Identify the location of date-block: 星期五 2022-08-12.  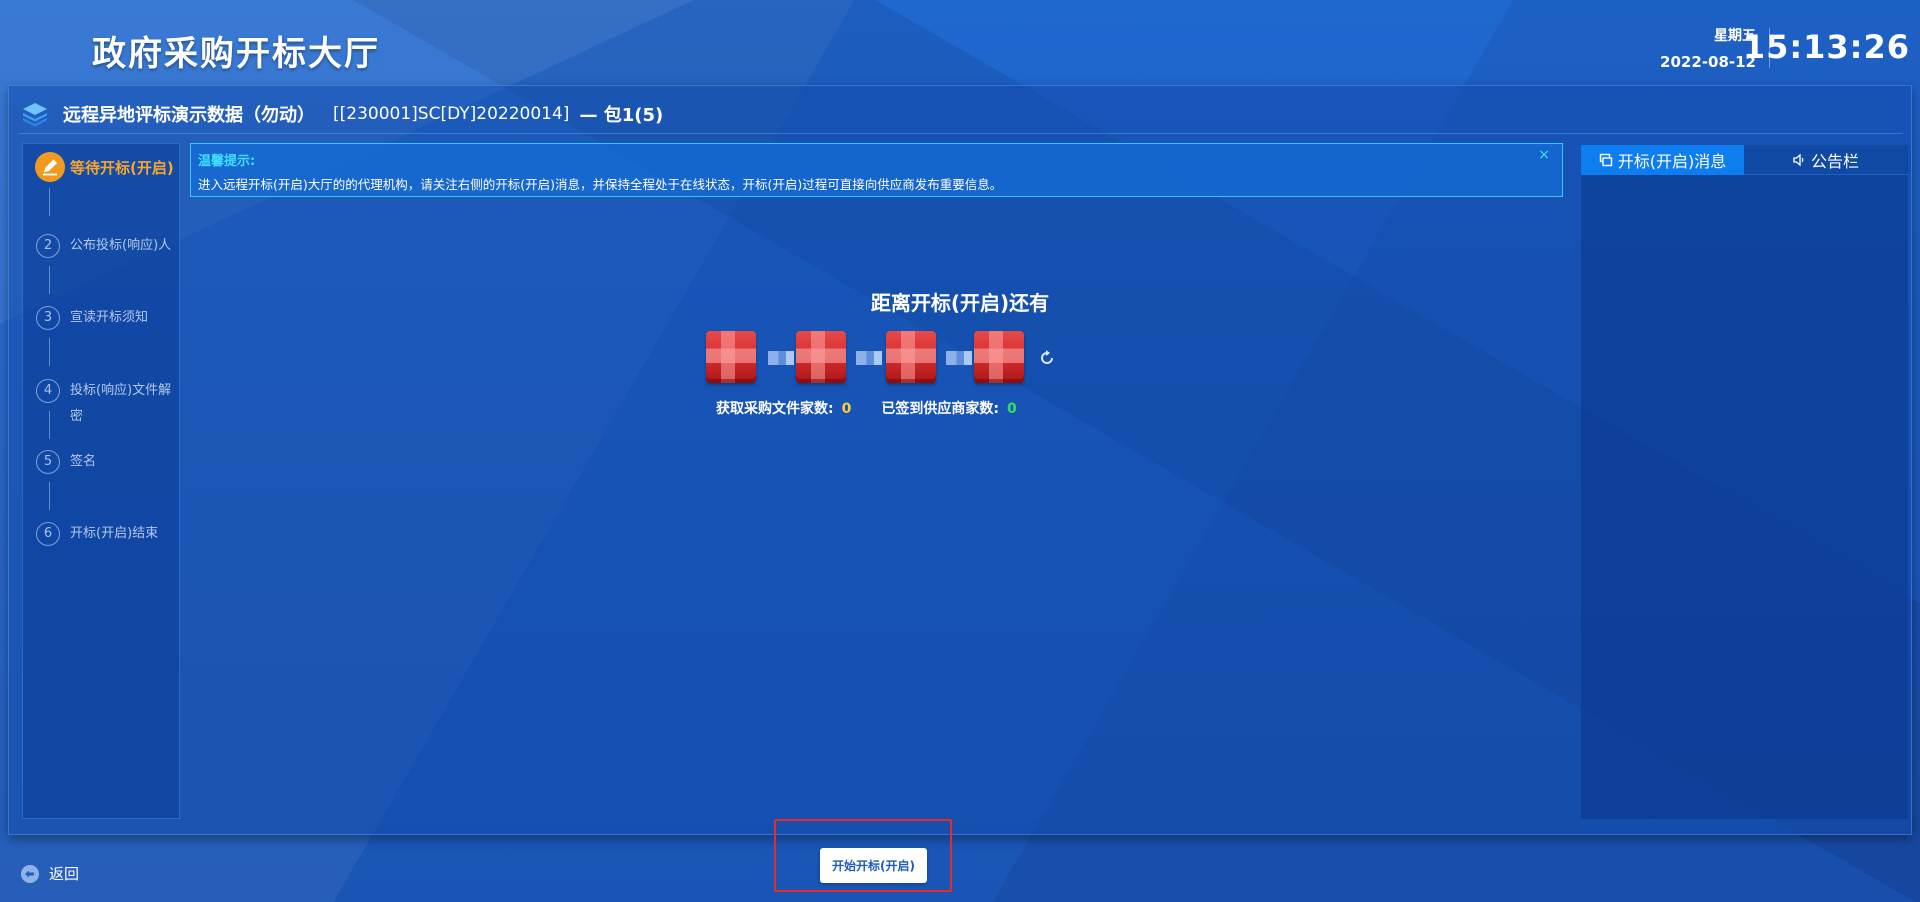
(1708, 50).